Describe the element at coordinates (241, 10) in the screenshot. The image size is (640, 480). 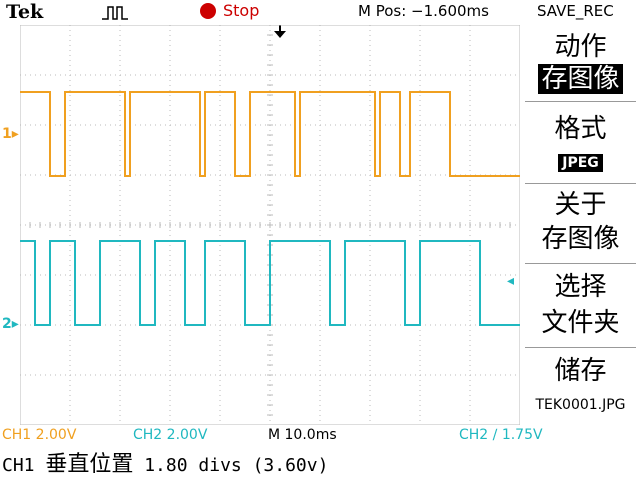
I see `run-state-label: Stop` at that location.